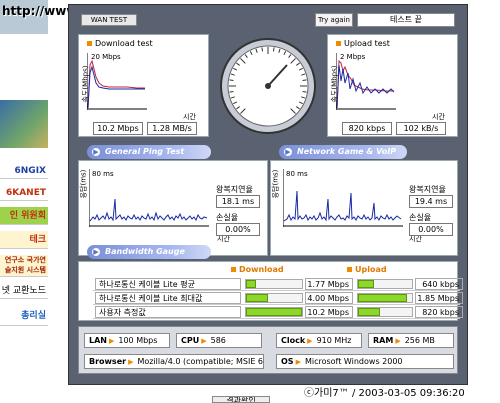  Describe the element at coordinates (118, 128) in the screenshot. I see `download-mbps: 10.2 Mbps` at that location.